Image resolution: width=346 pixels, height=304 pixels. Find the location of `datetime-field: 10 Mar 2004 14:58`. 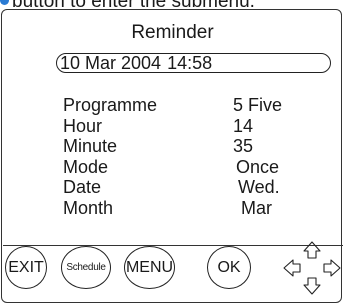

datetime-field: 10 Mar 2004 14:58 is located at coordinates (193, 63).